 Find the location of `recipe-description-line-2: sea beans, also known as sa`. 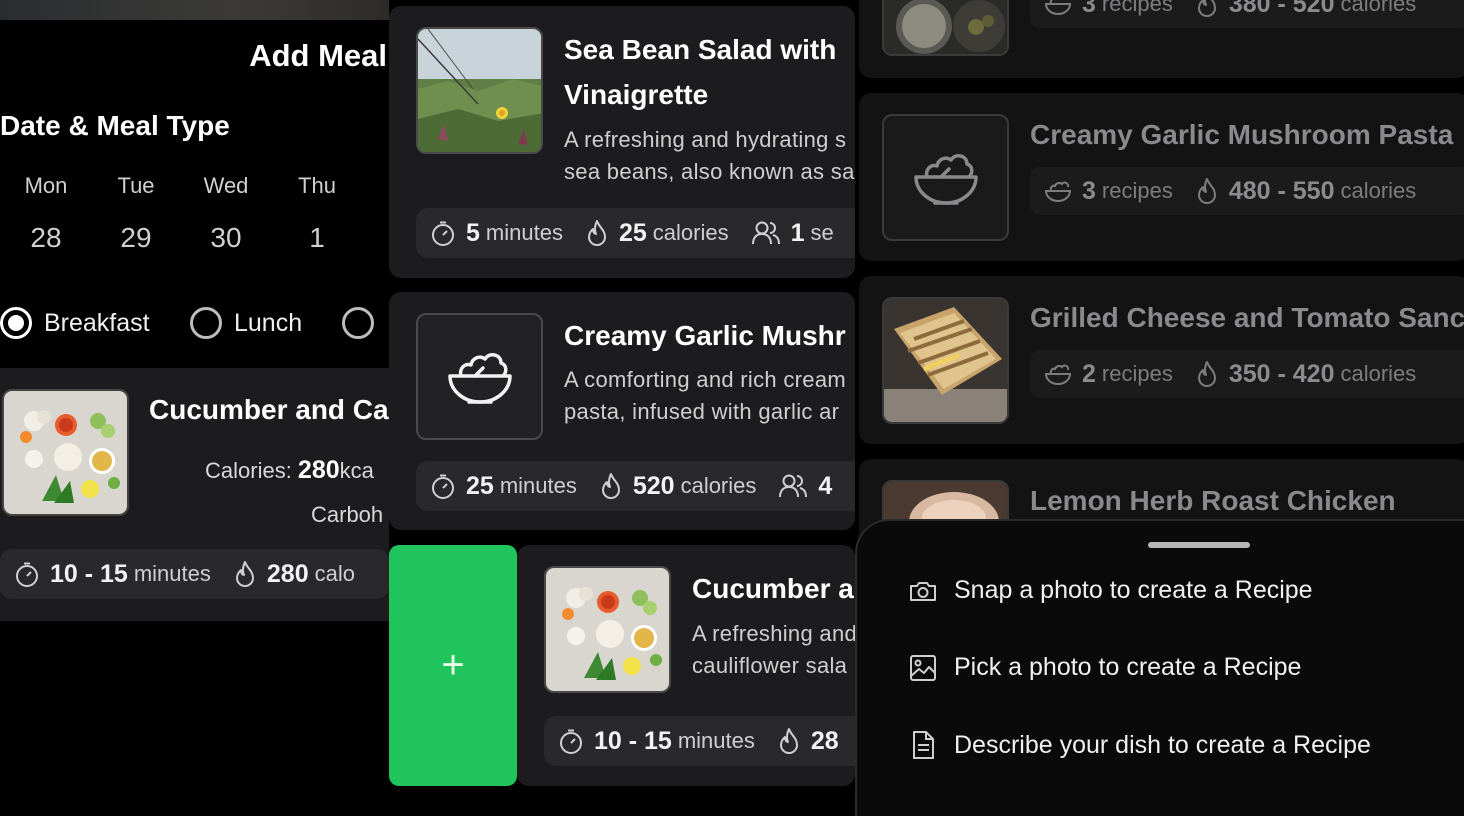

recipe-description-line-2: sea beans, also known as sa is located at coordinates (709, 171).